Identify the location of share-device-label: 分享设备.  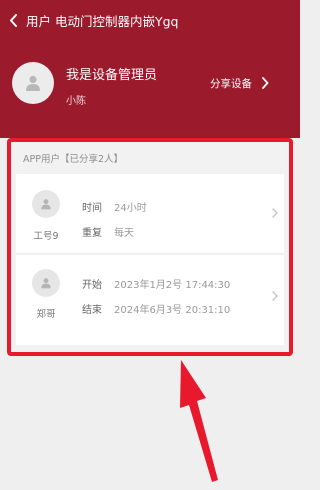
(231, 83).